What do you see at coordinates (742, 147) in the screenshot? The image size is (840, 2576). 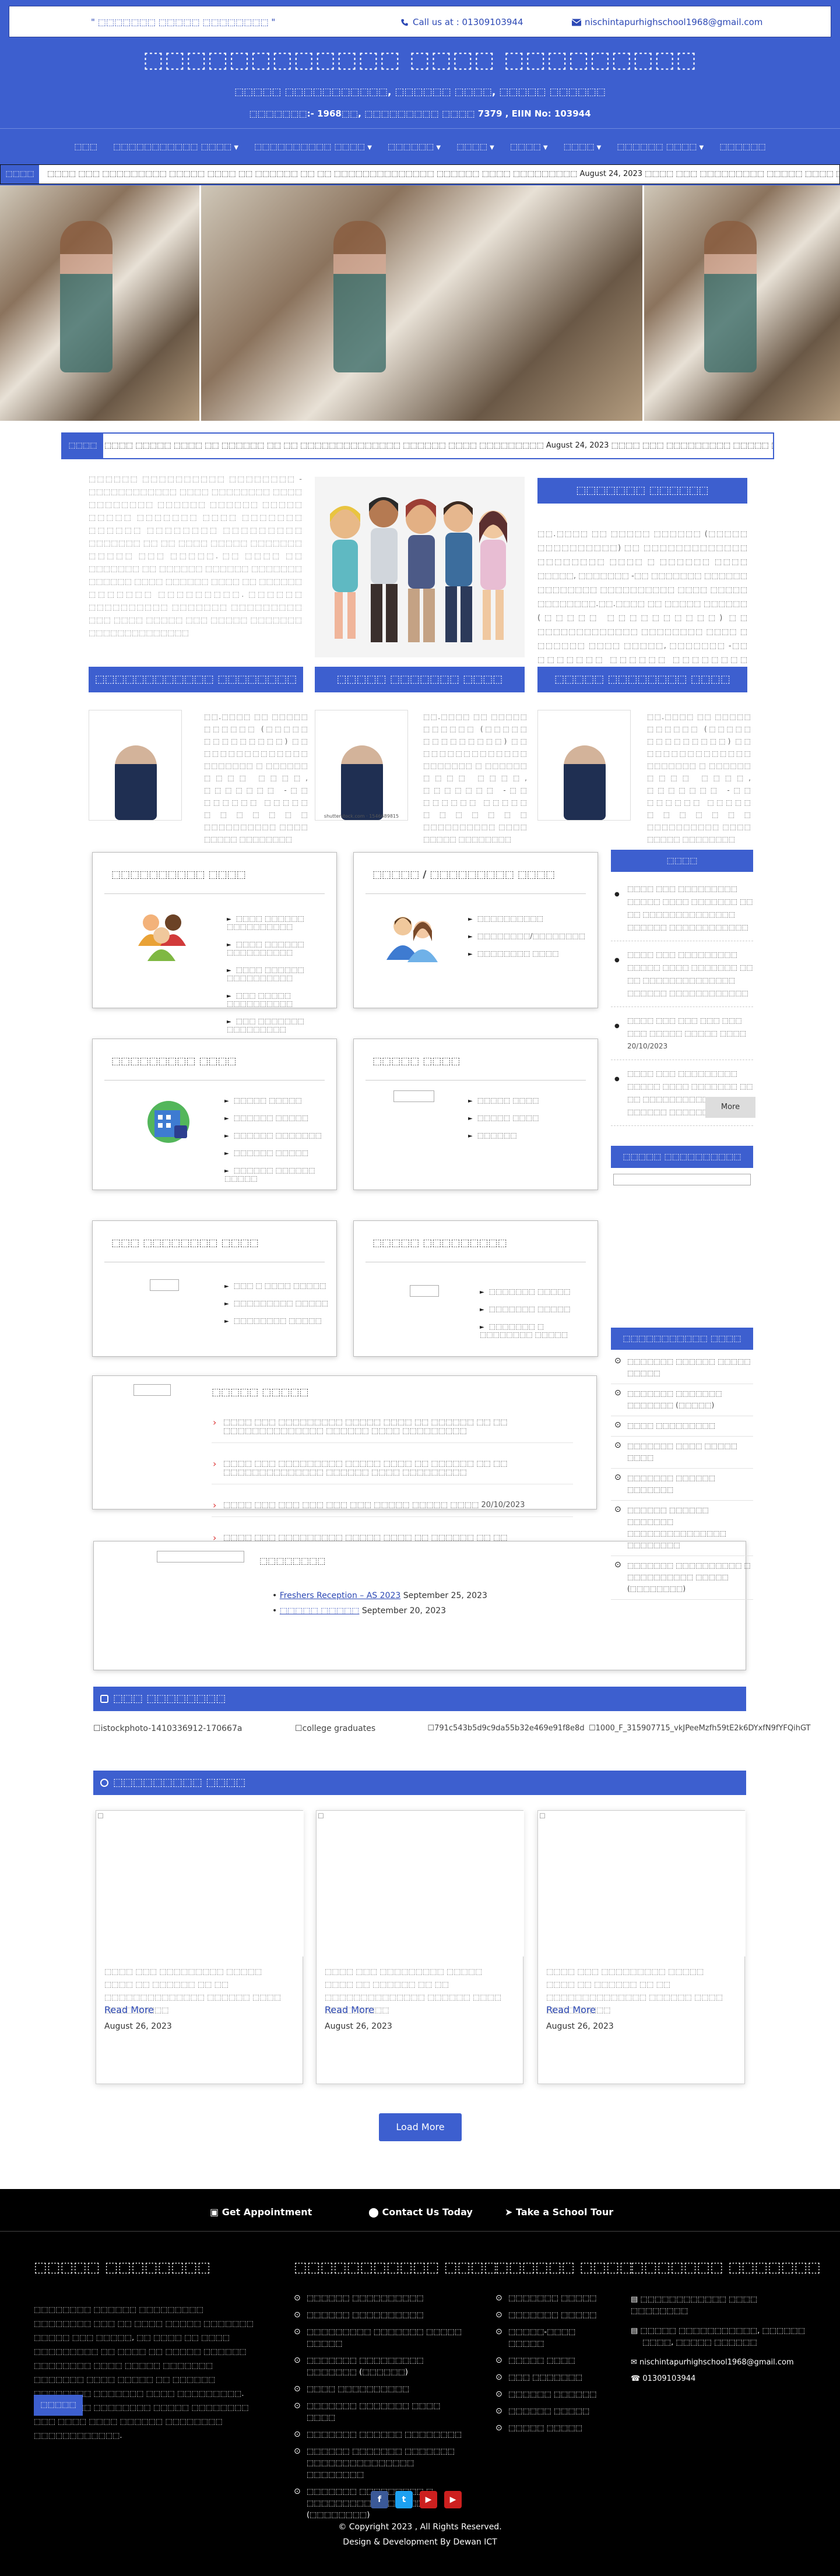 I see `nav-item-9: ⬚⬚⬚⬚⬚⬚` at bounding box center [742, 147].